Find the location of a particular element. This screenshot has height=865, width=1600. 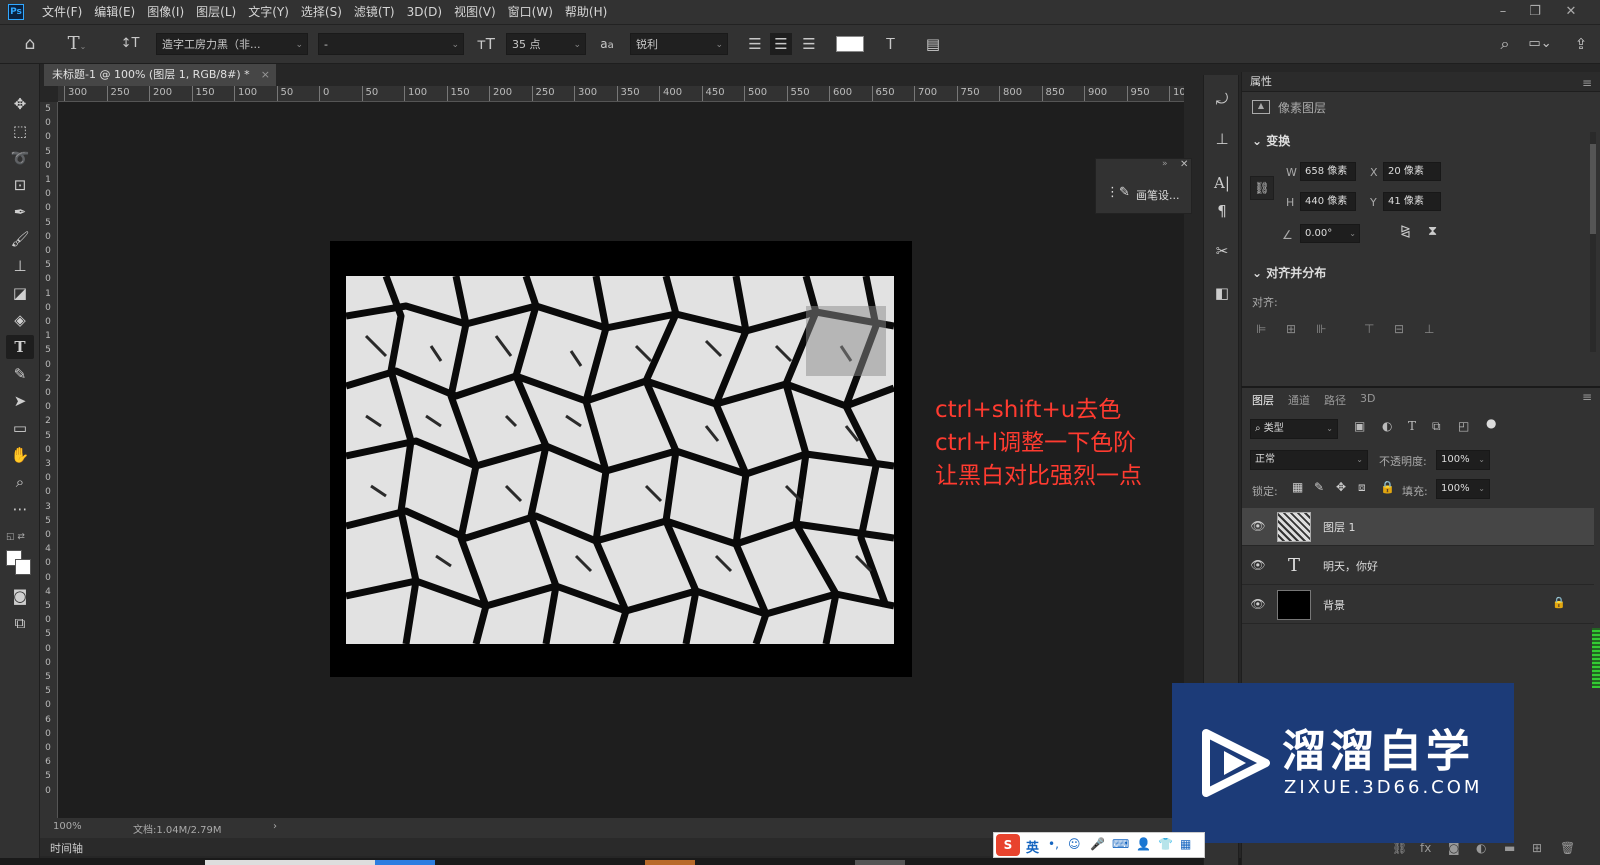

default-colors-icon: ◱ ⇄ is located at coordinates (15, 537).